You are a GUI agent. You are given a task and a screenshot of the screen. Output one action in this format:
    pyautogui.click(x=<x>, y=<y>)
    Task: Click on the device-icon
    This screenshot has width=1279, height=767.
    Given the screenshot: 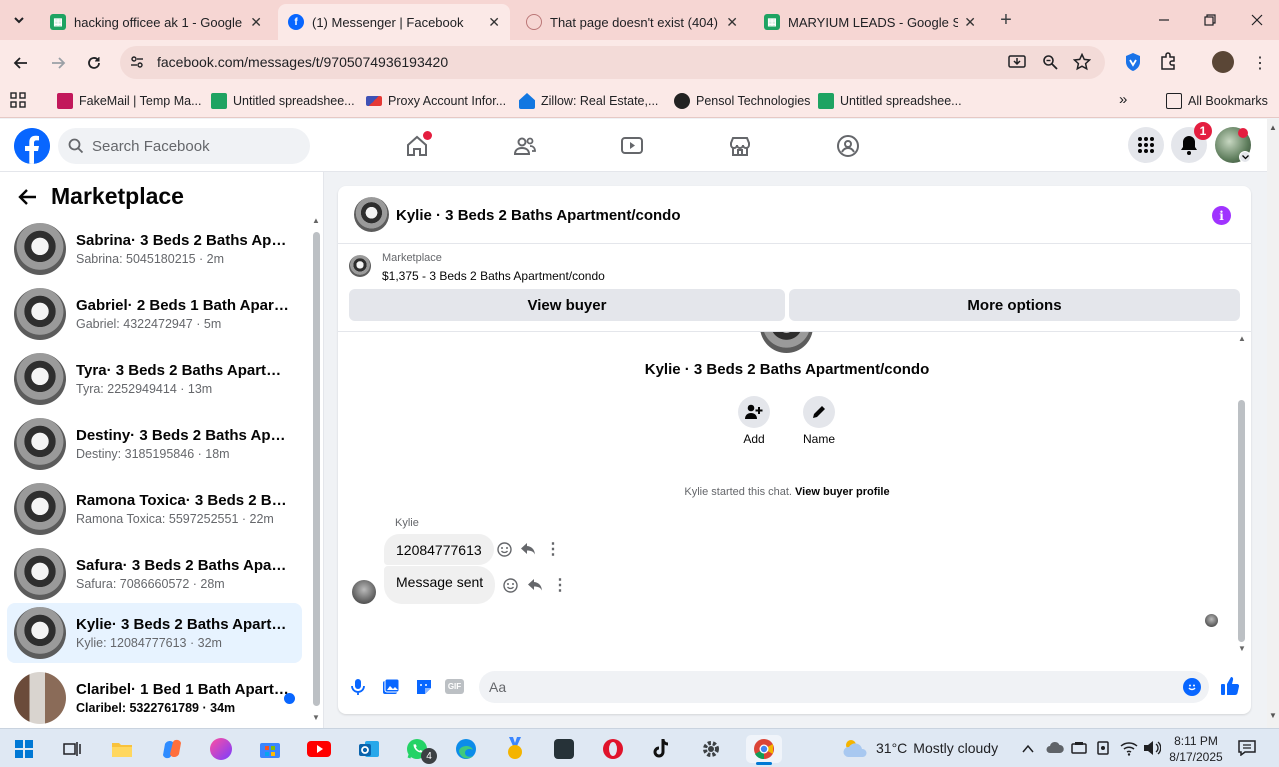 What is the action you would take?
    pyautogui.click(x=1079, y=750)
    